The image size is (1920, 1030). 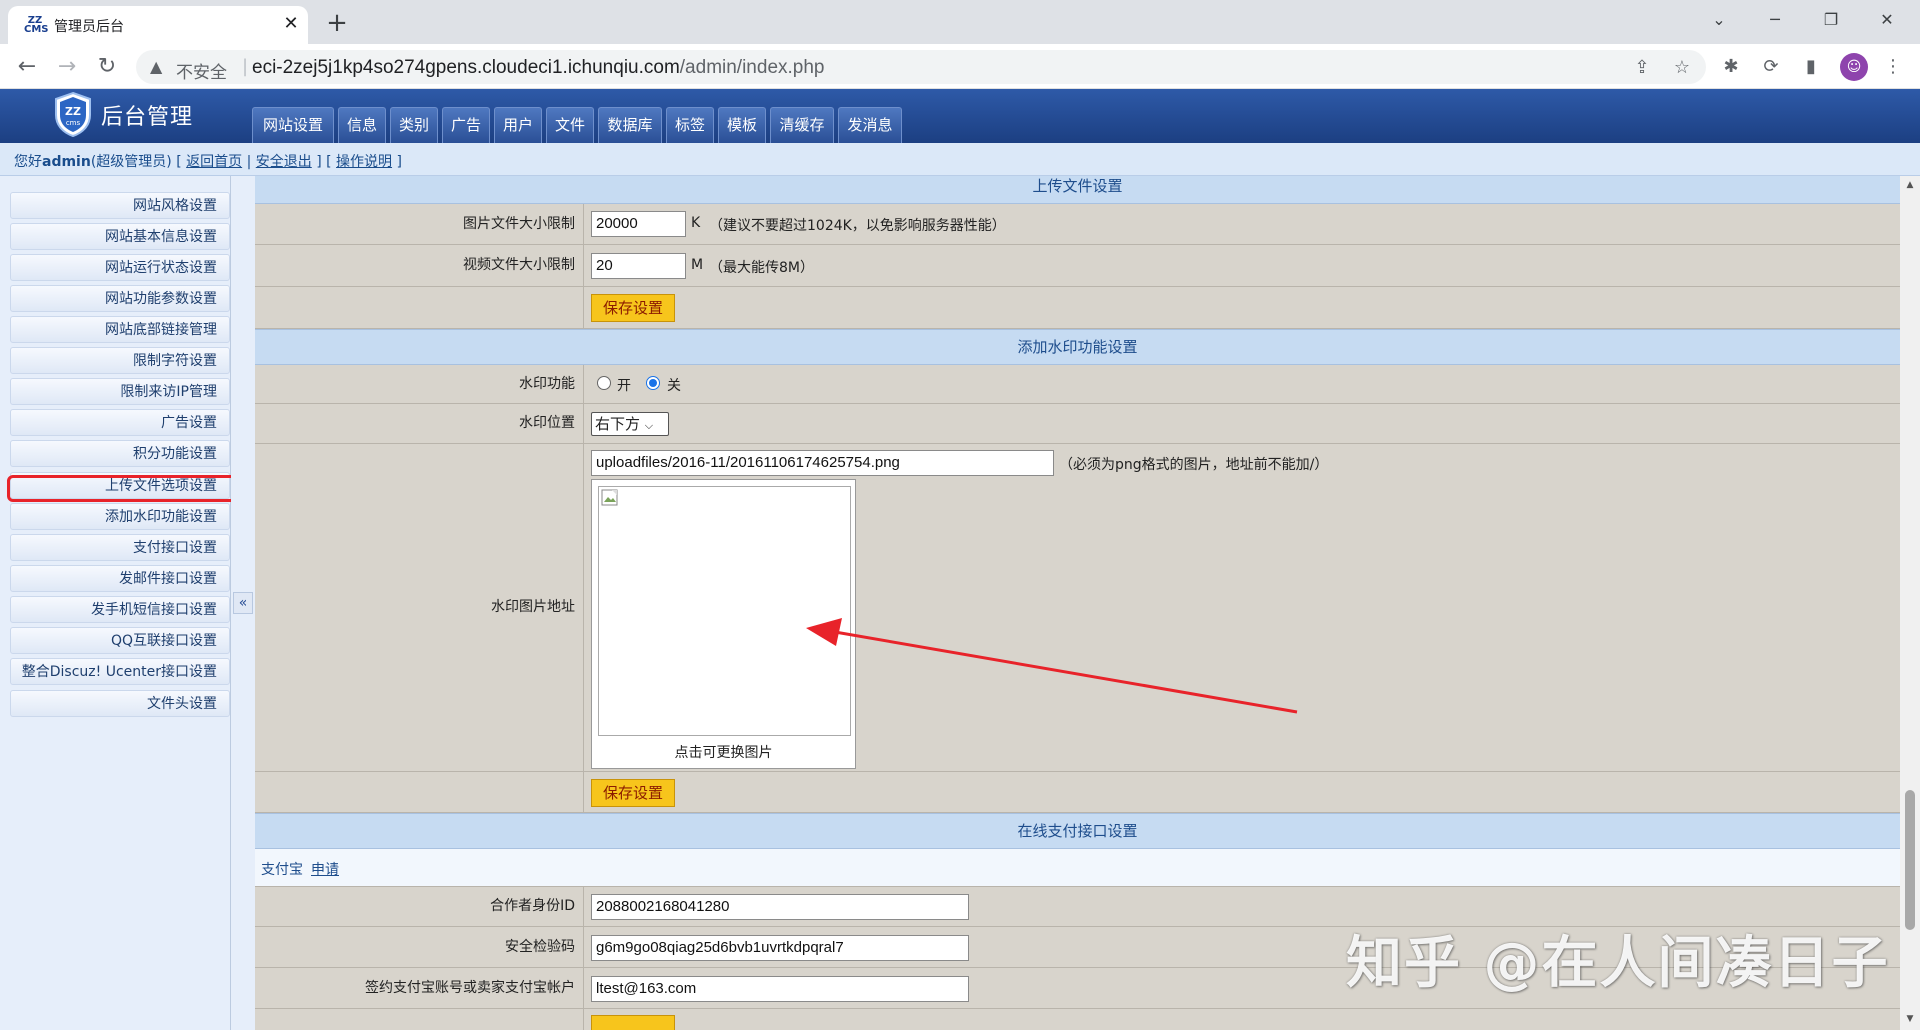 What do you see at coordinates (633, 308) in the screenshot?
I see `upload-save-button: 保存设置` at bounding box center [633, 308].